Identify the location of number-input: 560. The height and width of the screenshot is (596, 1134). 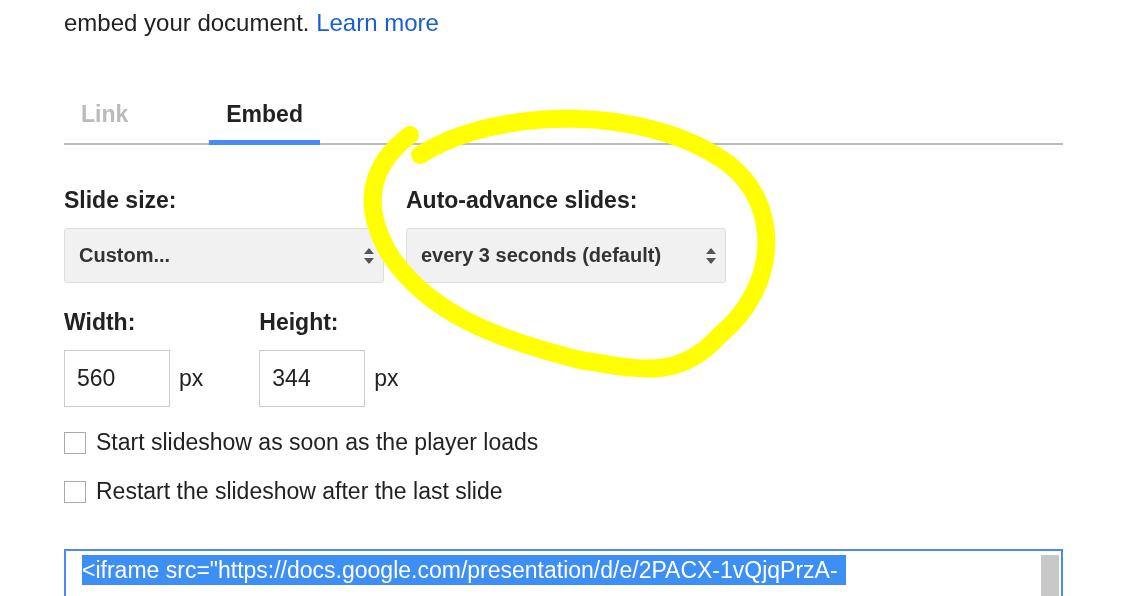
(117, 378).